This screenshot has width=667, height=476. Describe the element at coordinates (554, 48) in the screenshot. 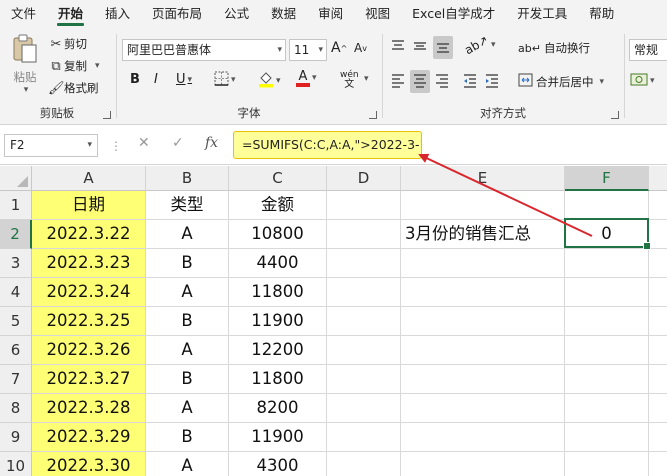

I see `wrap-text-button: ab↵ 自动换行` at that location.